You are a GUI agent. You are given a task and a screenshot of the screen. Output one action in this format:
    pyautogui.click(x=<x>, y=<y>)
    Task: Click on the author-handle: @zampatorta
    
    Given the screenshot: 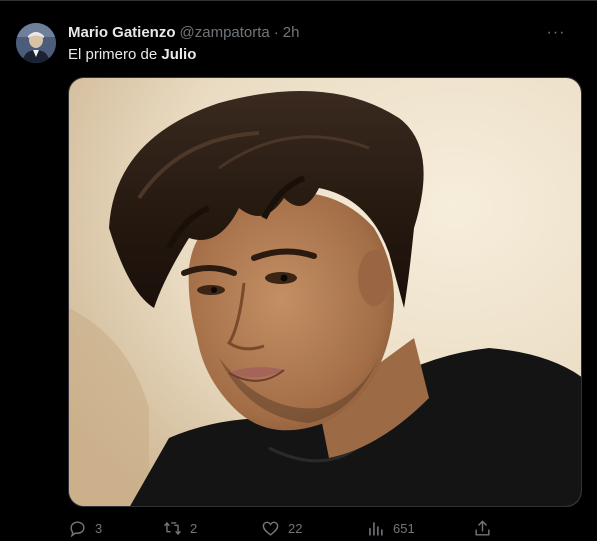 What is the action you would take?
    pyautogui.click(x=225, y=33)
    